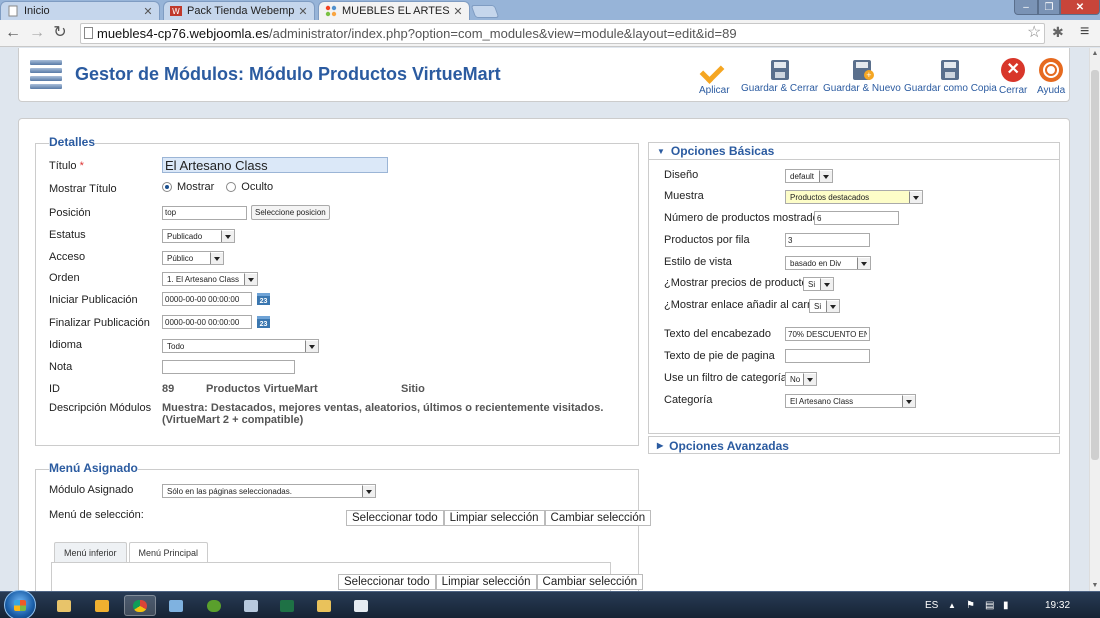 Image resolution: width=1100 pixels, height=618 pixels. Describe the element at coordinates (183, 33) in the screenshot. I see `url-host: muebles4-cp76.webjoomla.es` at that location.